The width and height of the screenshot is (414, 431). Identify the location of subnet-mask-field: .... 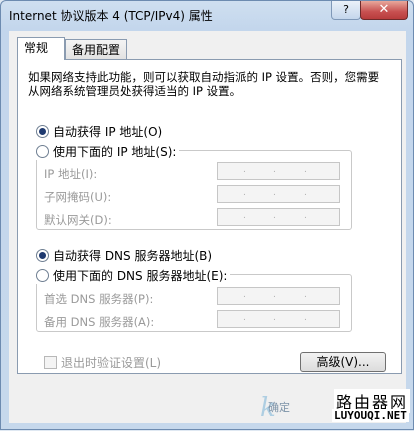
(278, 194).